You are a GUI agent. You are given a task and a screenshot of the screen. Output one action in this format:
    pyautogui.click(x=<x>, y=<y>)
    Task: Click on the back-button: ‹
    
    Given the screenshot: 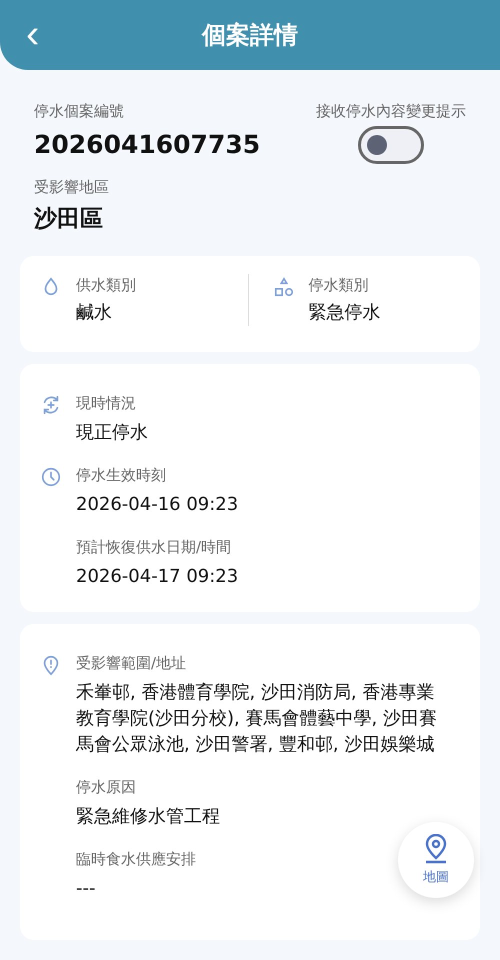 What is the action you would take?
    pyautogui.click(x=33, y=34)
    